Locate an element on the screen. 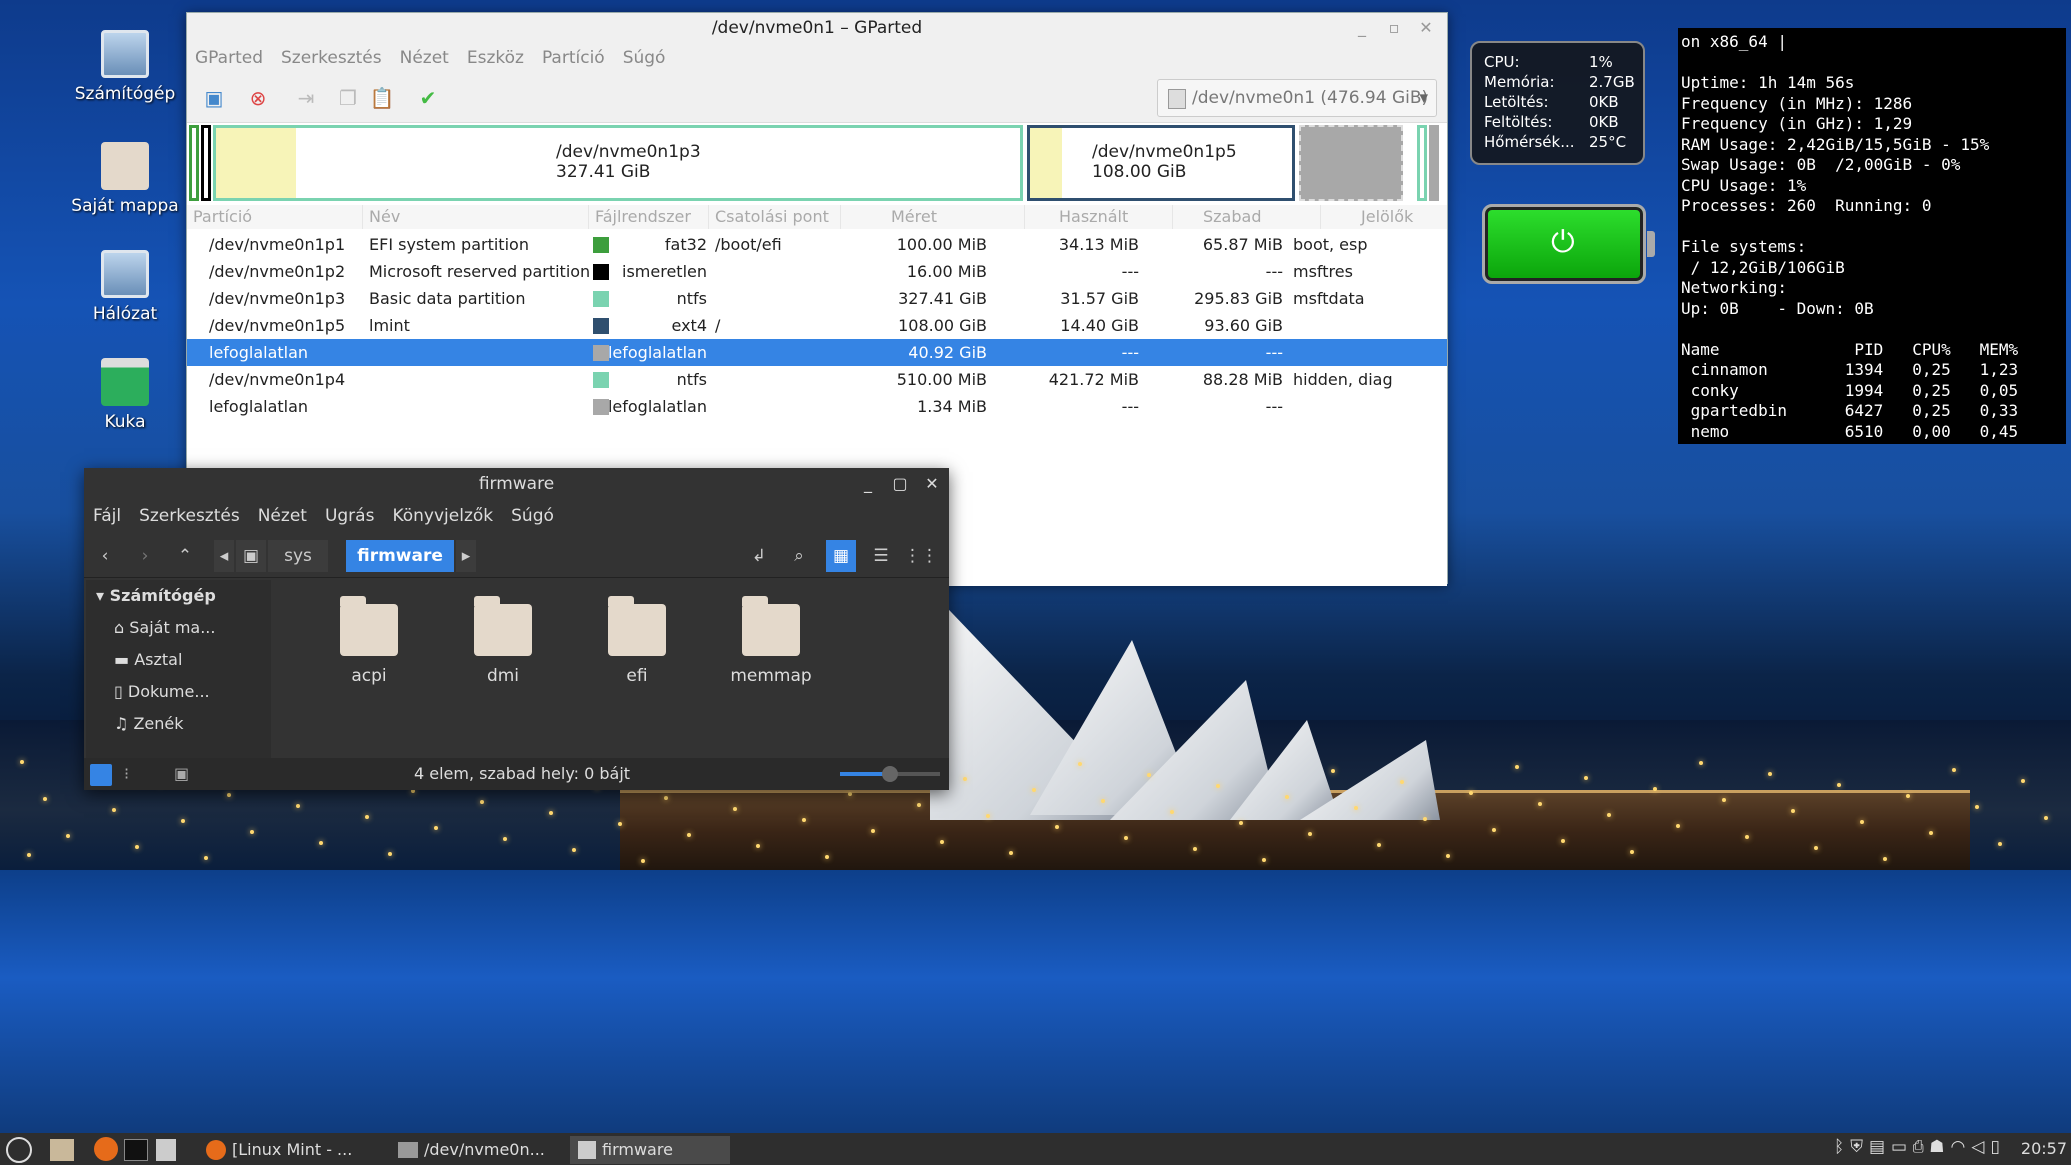 This screenshot has height=1165, width=2071. menu-device: Eszköz is located at coordinates (495, 58).